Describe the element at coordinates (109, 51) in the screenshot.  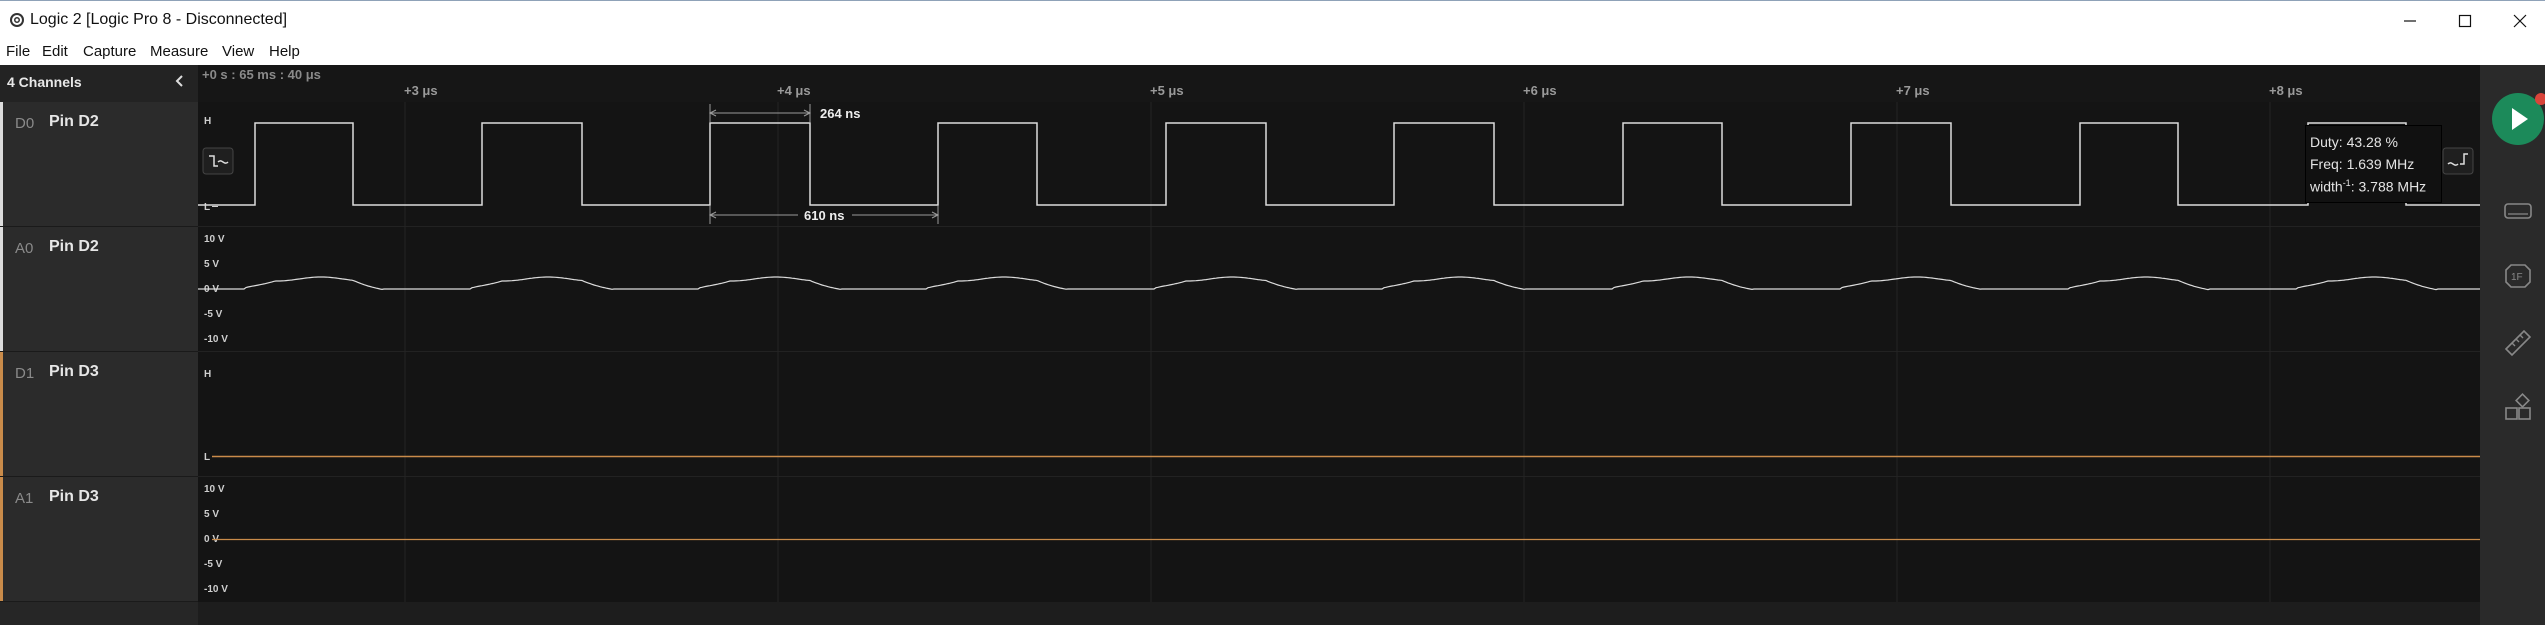
I see `menu-capture: Capture` at that location.